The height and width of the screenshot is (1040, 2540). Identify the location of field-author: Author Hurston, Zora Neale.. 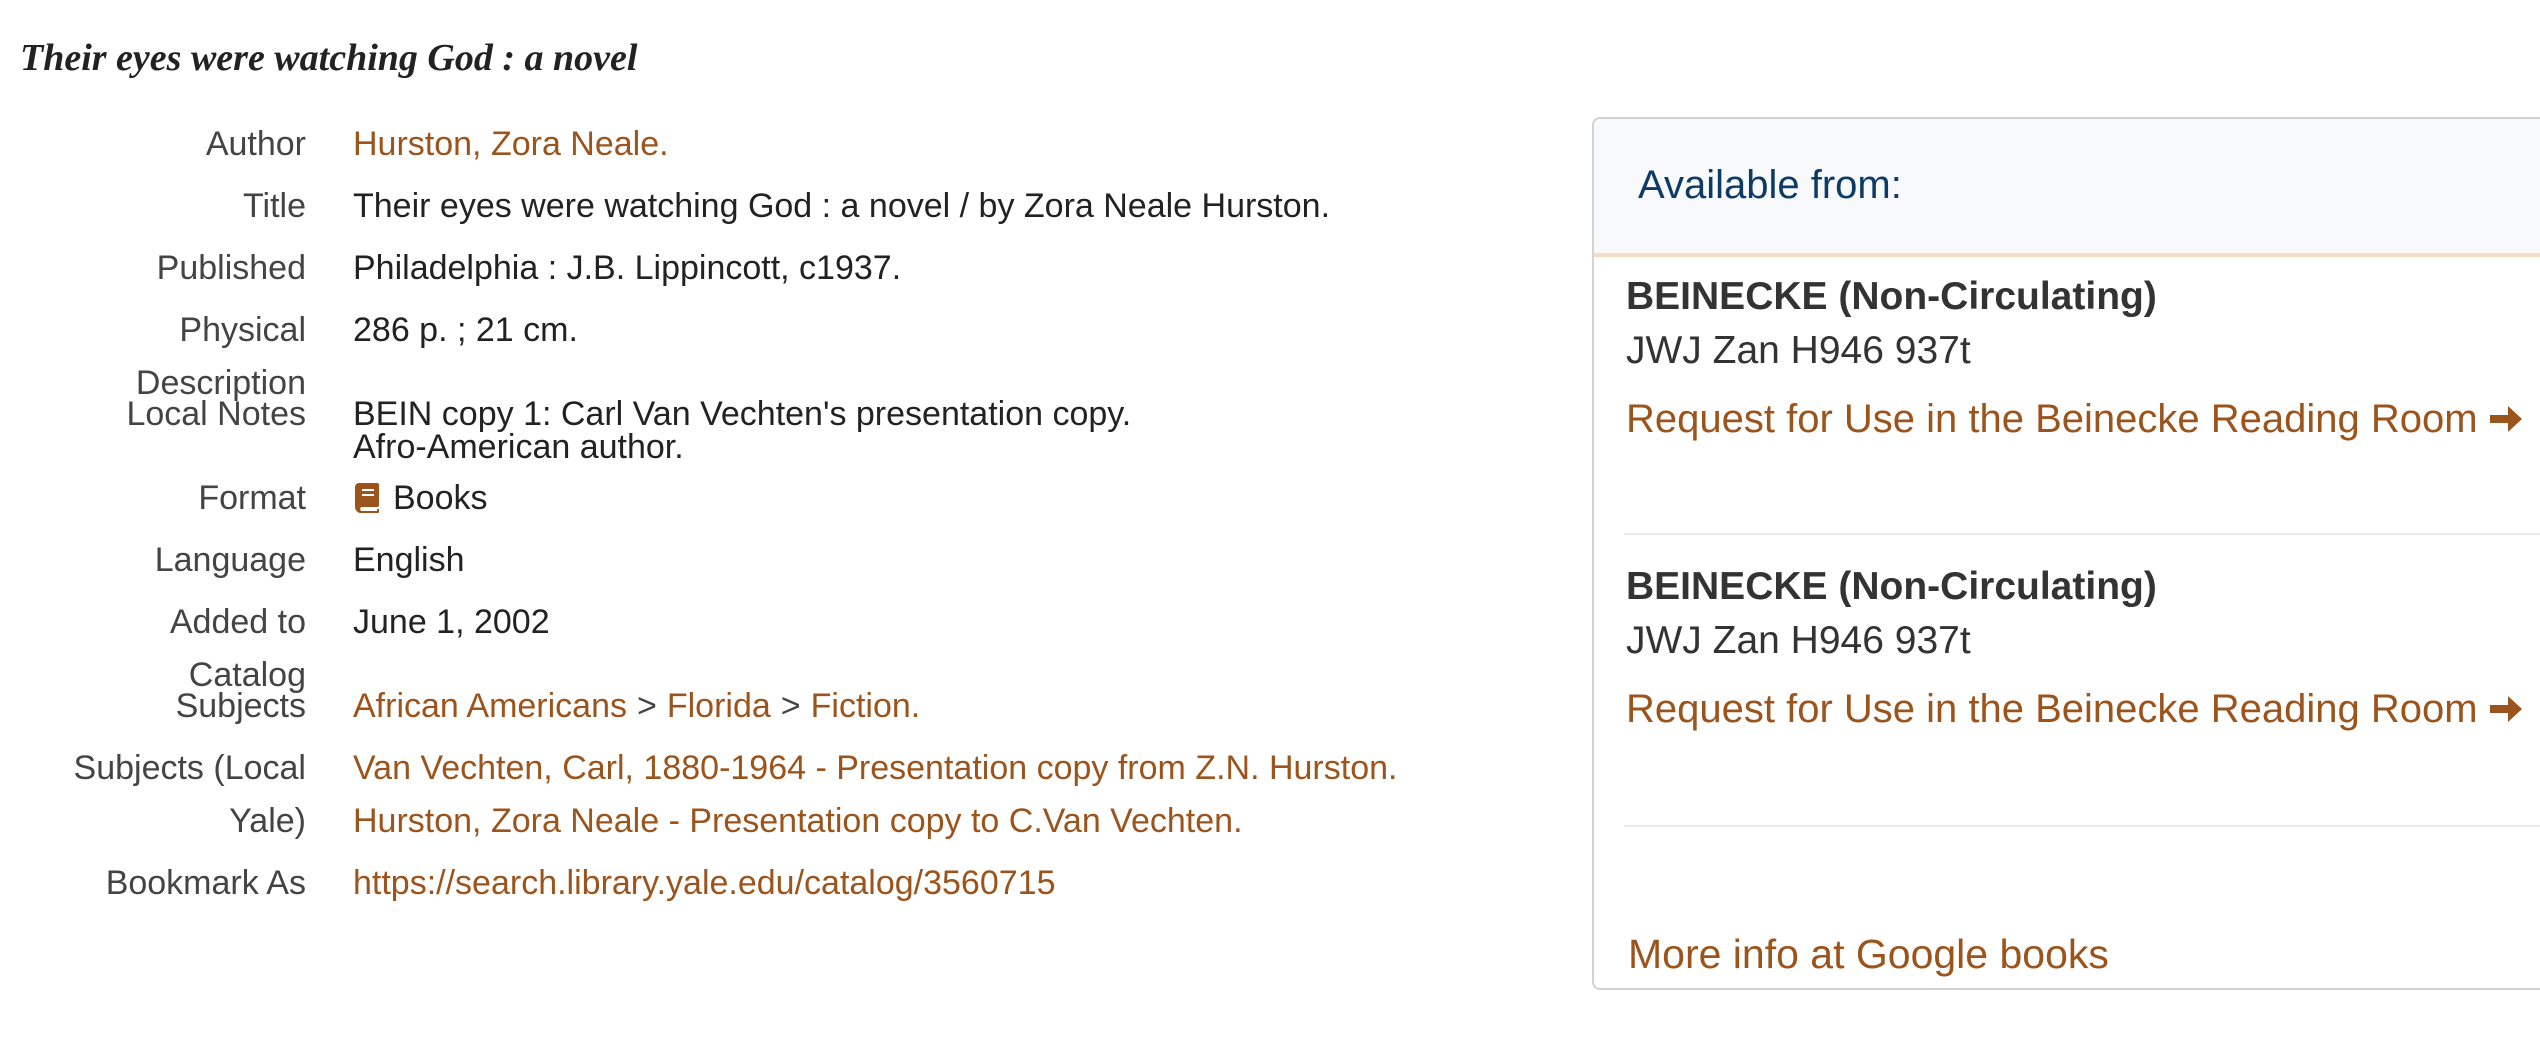
(780, 144).